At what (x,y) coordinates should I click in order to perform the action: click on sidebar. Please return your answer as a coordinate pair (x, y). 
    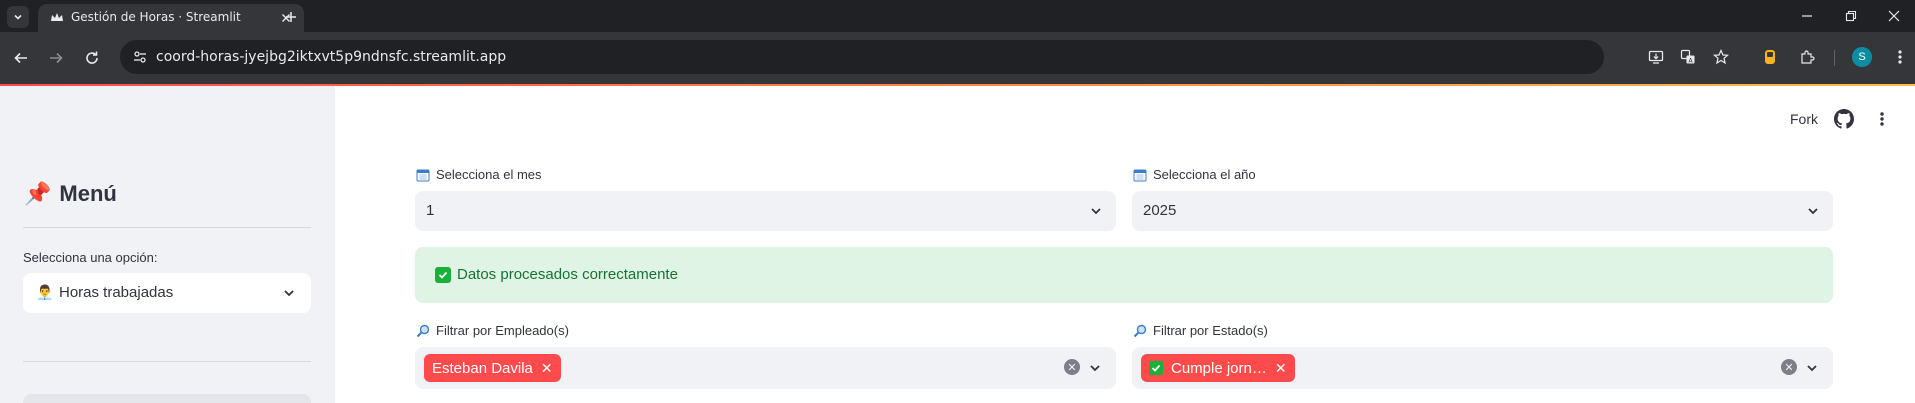
    Looking at the image, I should click on (167, 244).